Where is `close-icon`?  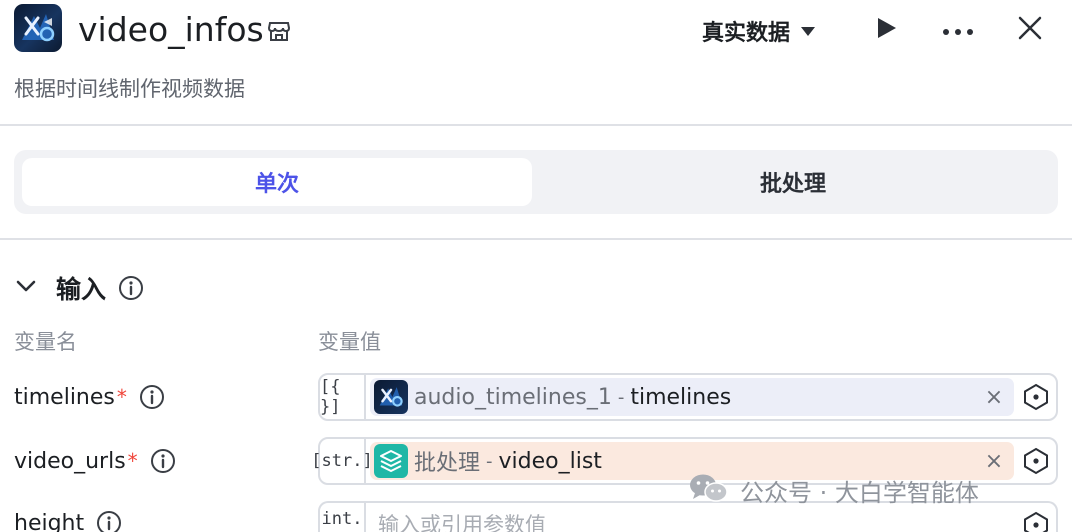
close-icon is located at coordinates (1030, 30).